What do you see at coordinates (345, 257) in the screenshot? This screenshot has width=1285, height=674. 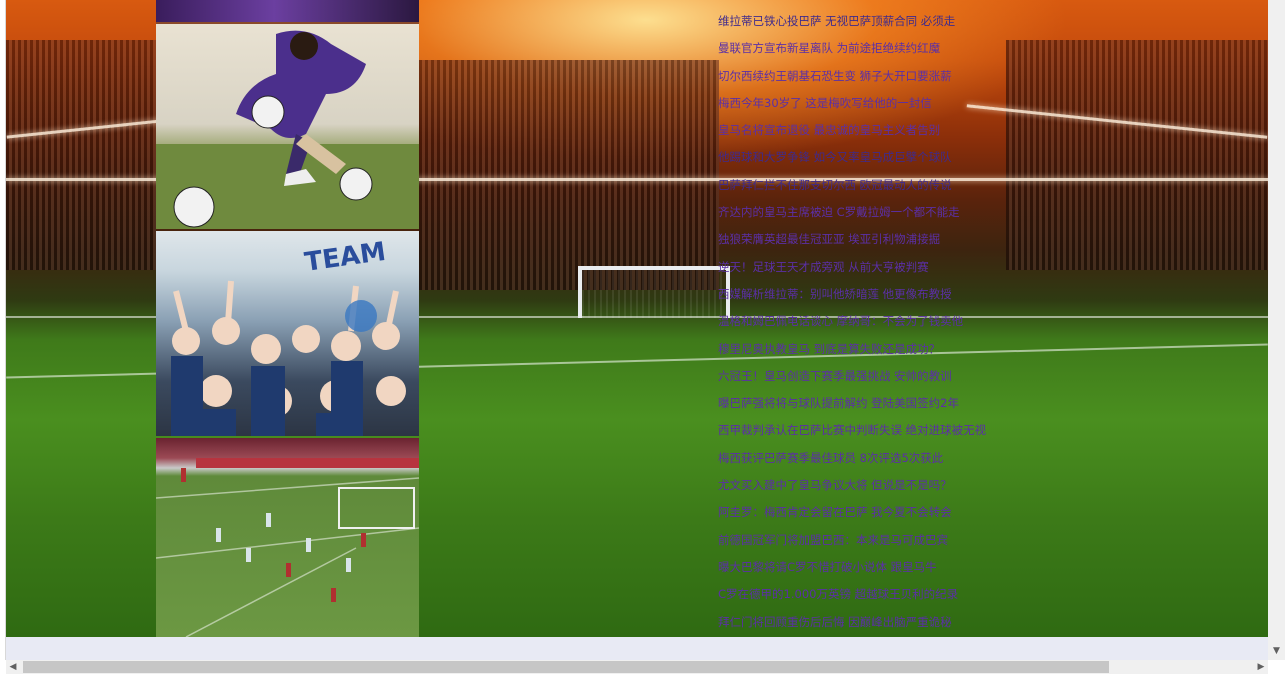 I see `svg-text: TEAM` at bounding box center [345, 257].